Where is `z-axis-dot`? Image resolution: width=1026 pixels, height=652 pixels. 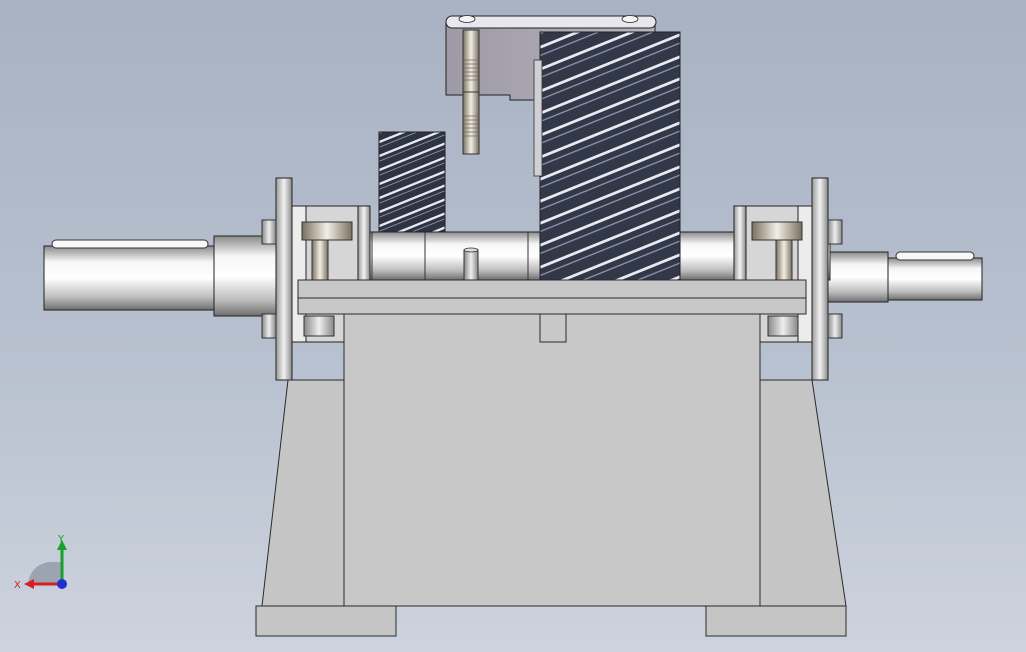 z-axis-dot is located at coordinates (62, 584).